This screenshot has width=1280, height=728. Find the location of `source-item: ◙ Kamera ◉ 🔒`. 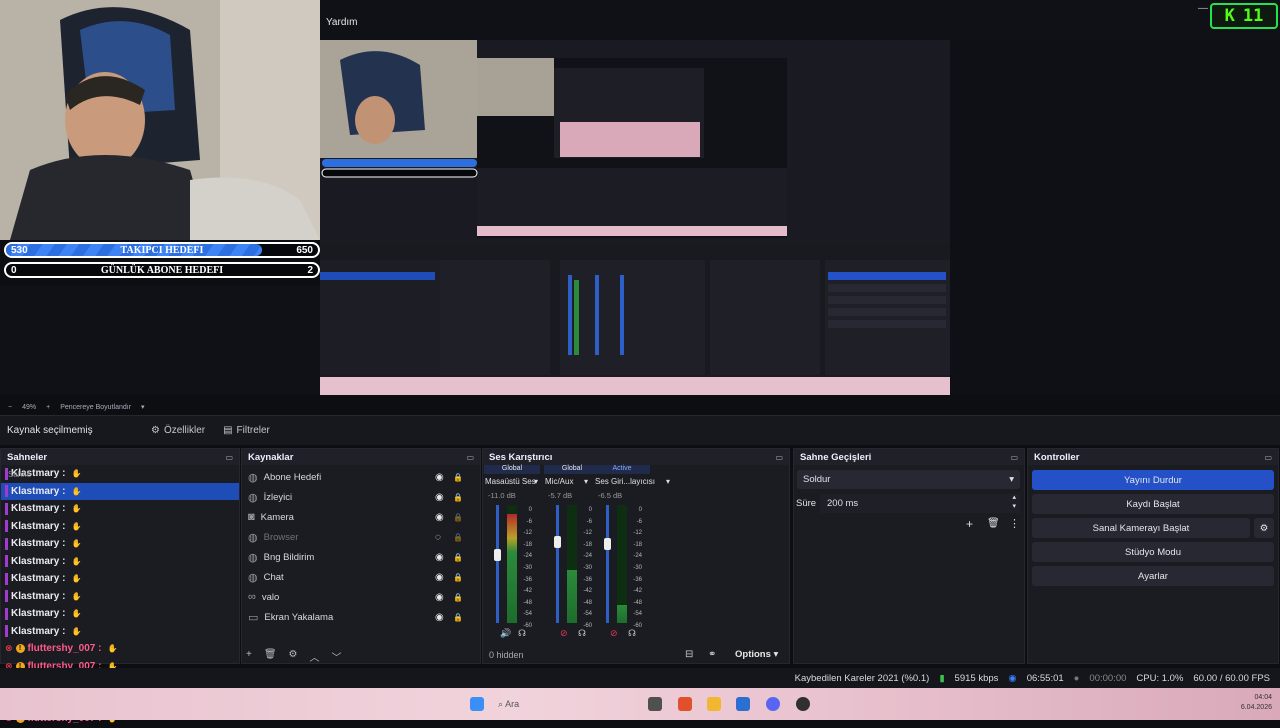

source-item: ◙ Kamera ◉ 🔒 is located at coordinates (361, 517).